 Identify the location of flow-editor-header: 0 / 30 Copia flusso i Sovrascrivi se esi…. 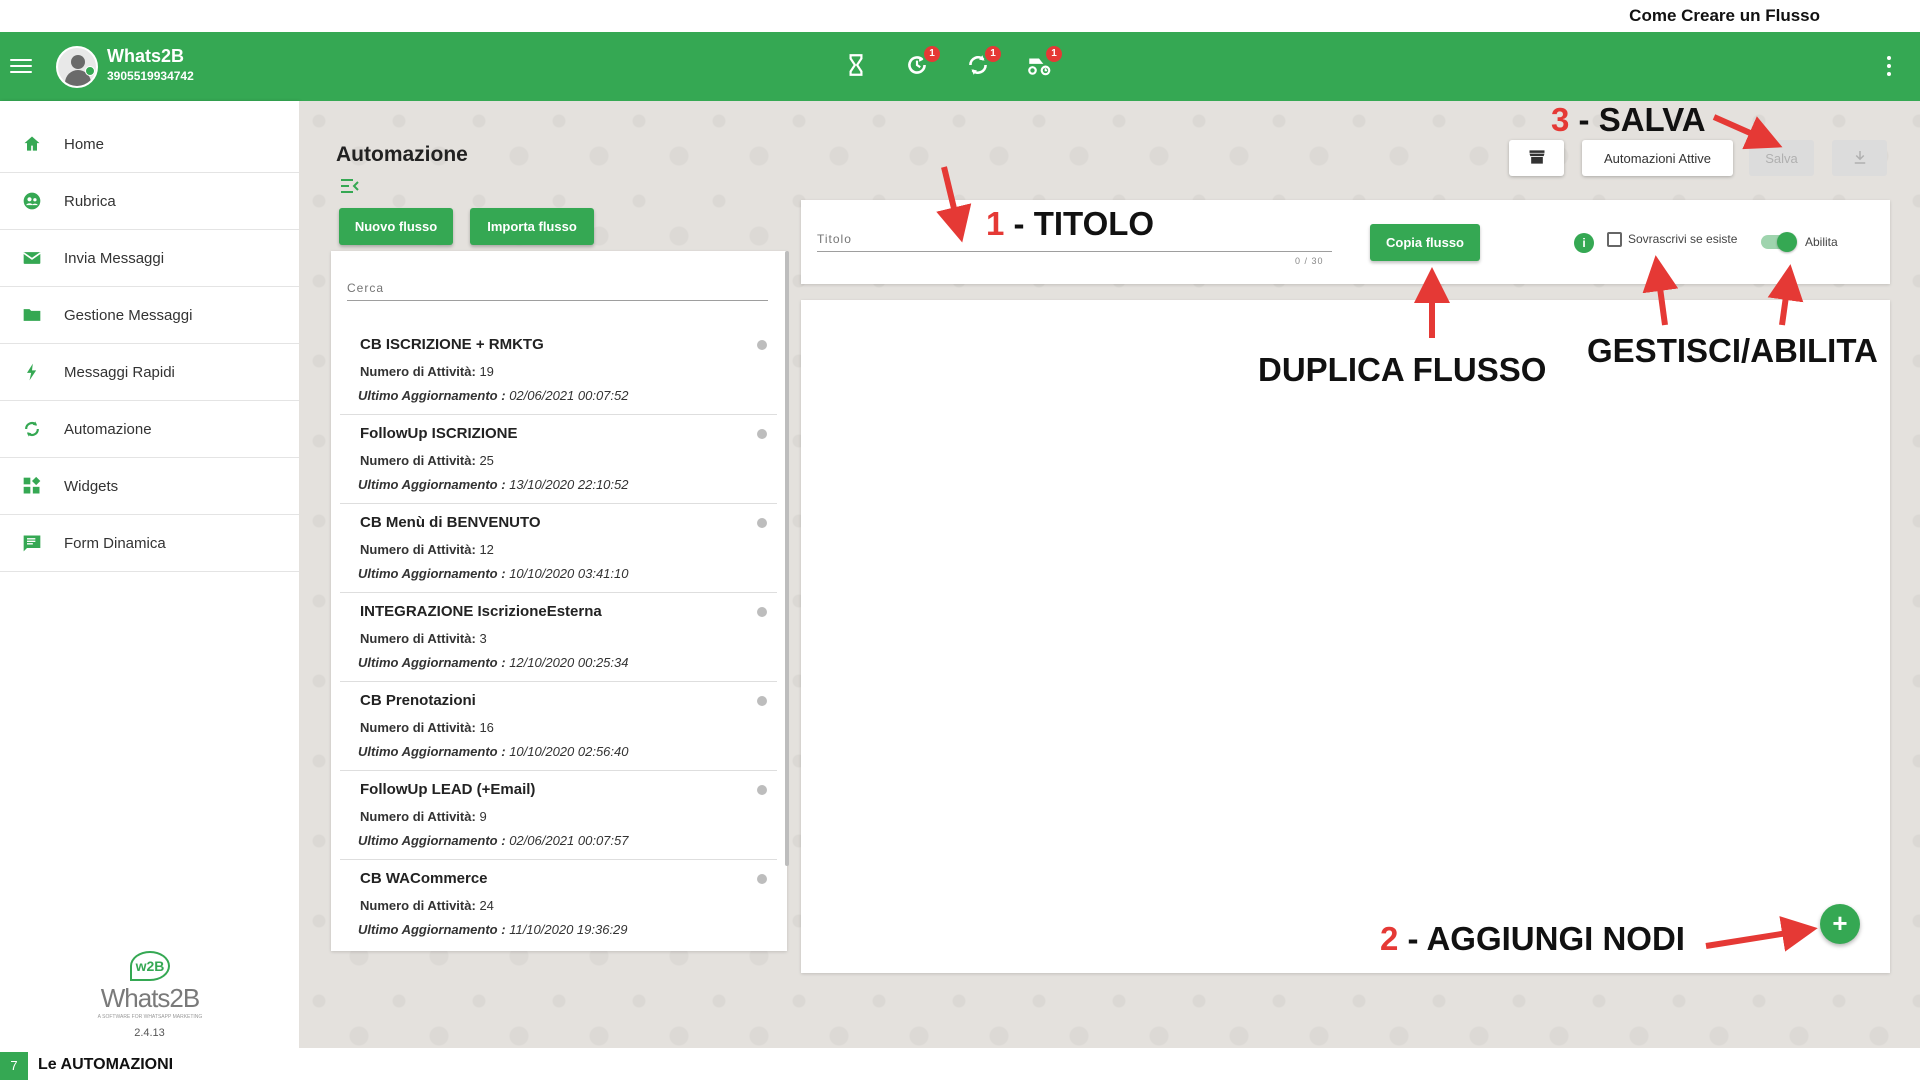
(1345, 242).